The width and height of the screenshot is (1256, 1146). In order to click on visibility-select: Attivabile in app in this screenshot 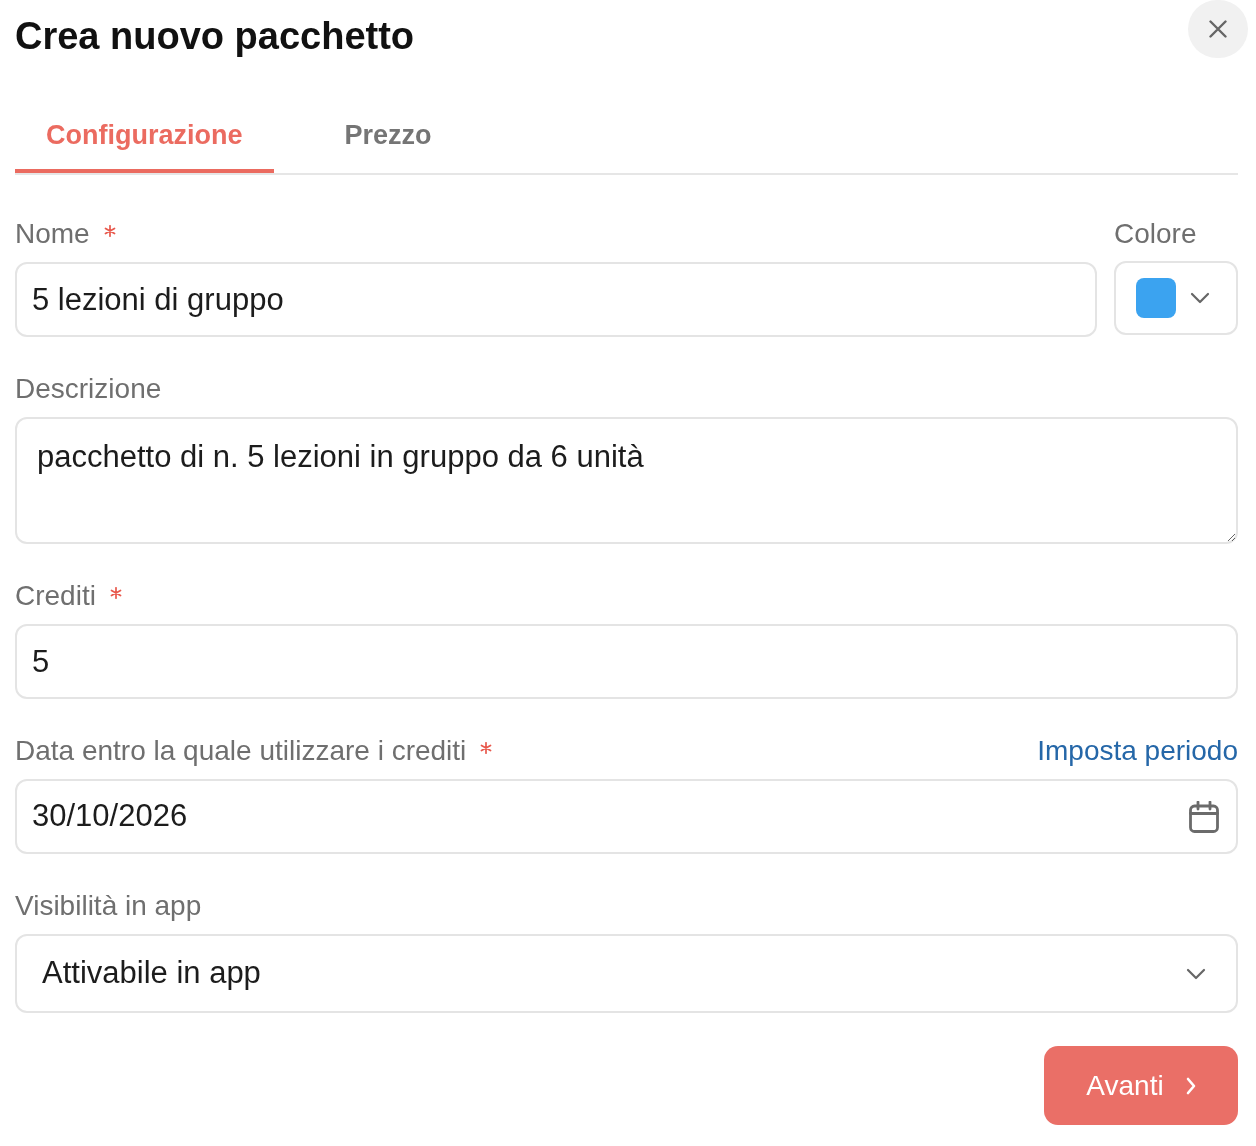, I will do `click(626, 973)`.